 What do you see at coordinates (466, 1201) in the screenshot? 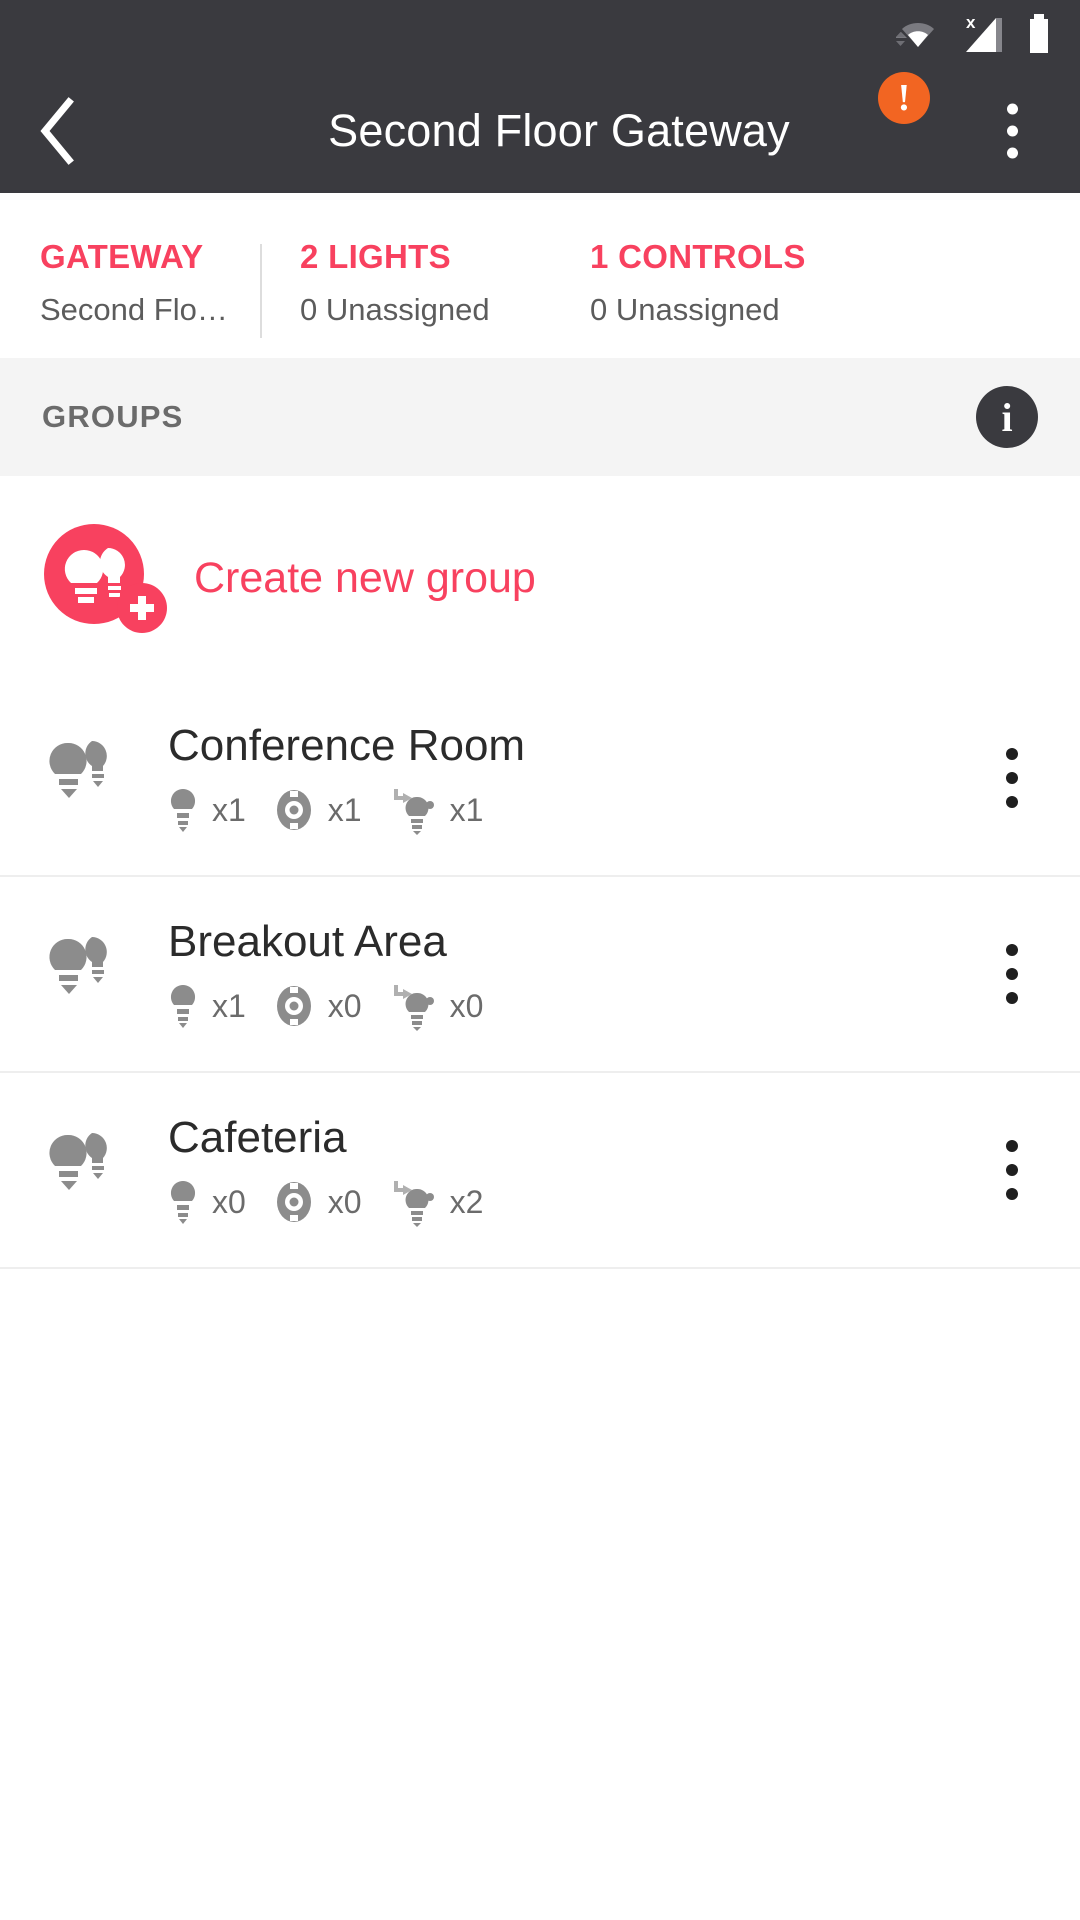
I see `meta-count: x2` at bounding box center [466, 1201].